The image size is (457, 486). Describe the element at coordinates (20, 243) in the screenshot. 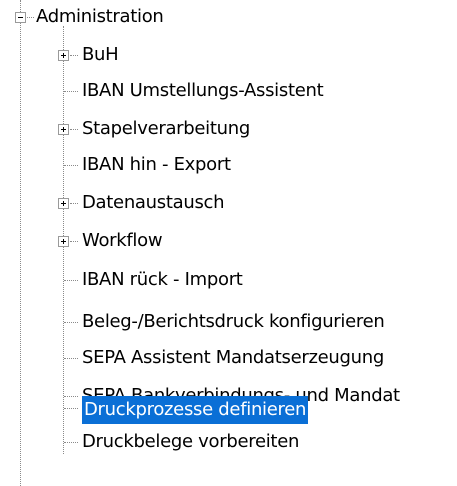

I see `tree-guide-line` at that location.